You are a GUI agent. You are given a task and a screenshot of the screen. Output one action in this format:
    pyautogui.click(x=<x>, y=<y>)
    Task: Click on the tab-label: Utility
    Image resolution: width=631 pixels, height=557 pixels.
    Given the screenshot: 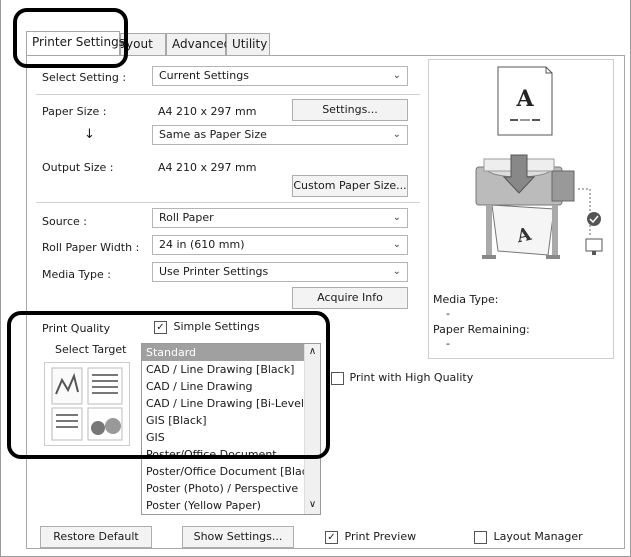 What is the action you would take?
    pyautogui.click(x=250, y=44)
    